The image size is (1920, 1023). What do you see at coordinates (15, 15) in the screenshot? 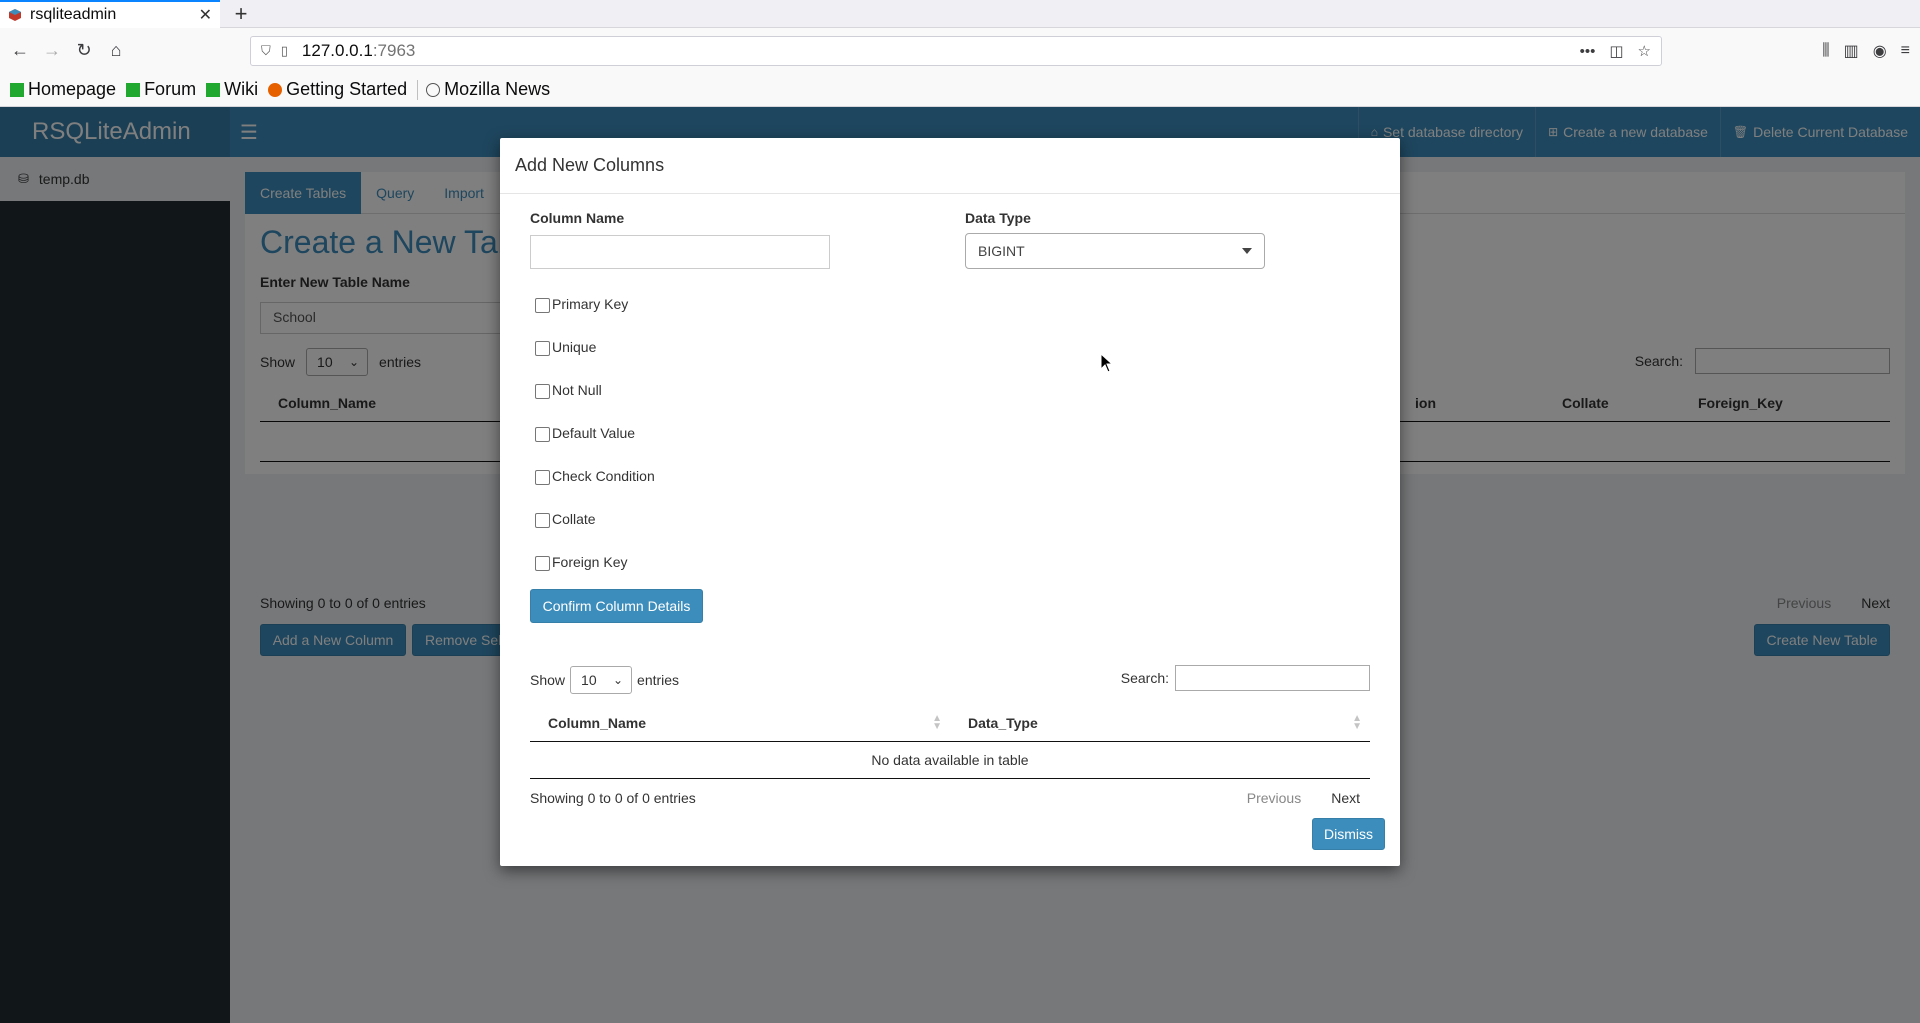
I see `rsqliteadmin-favicon-icon` at bounding box center [15, 15].